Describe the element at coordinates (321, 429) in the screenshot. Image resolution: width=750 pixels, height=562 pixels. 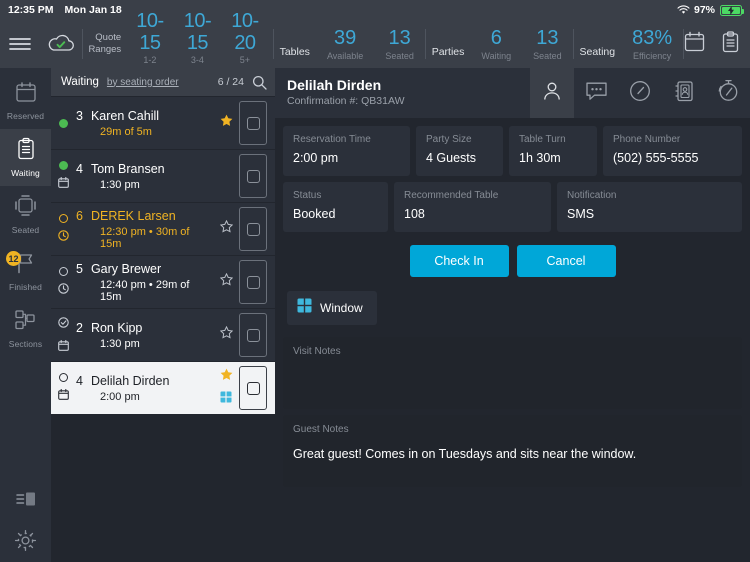
I see `guest-notes-label: Guest Notes` at that location.